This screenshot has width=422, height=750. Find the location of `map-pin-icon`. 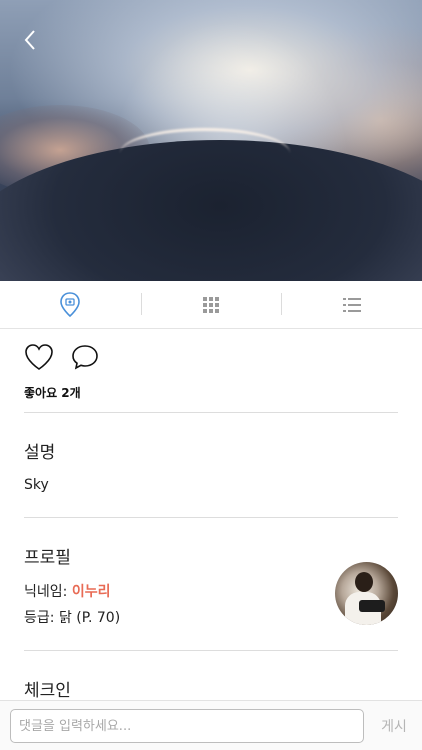

map-pin-icon is located at coordinates (70, 304).